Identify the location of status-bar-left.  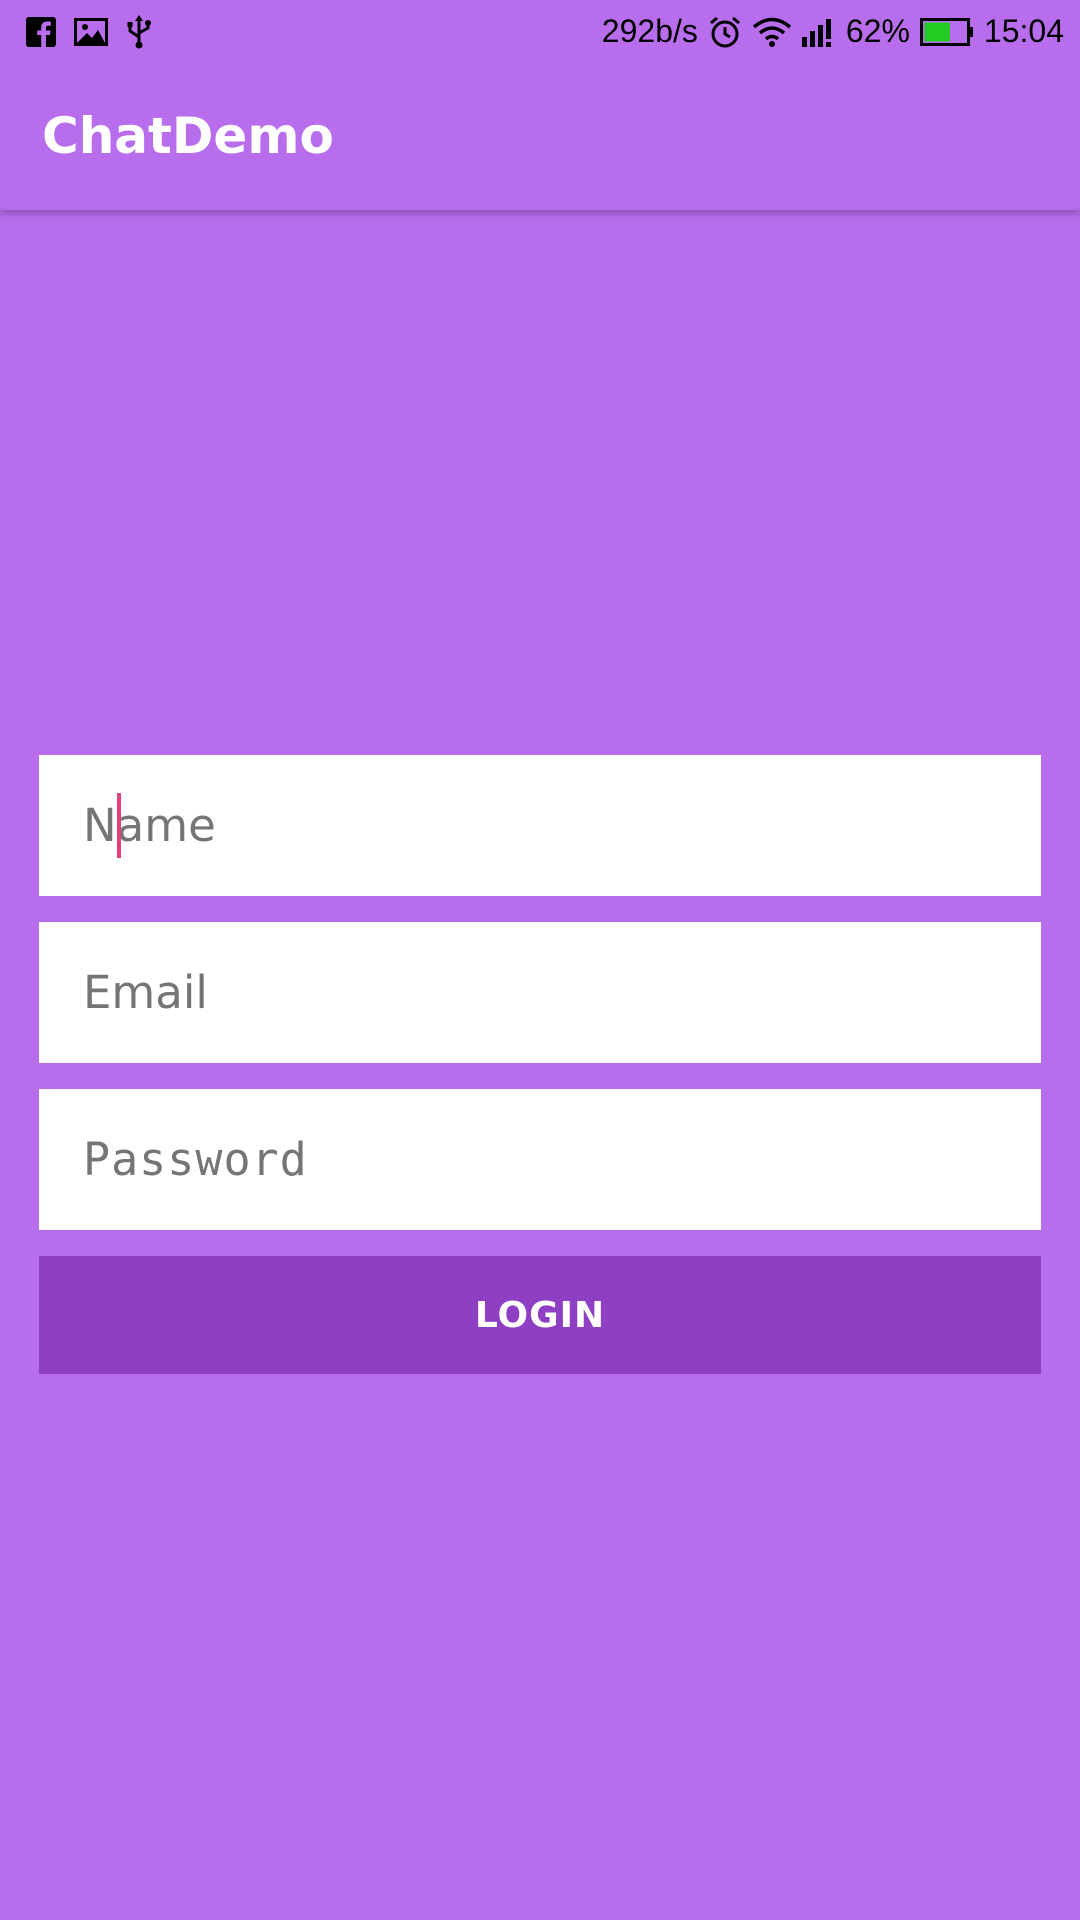
(89, 31).